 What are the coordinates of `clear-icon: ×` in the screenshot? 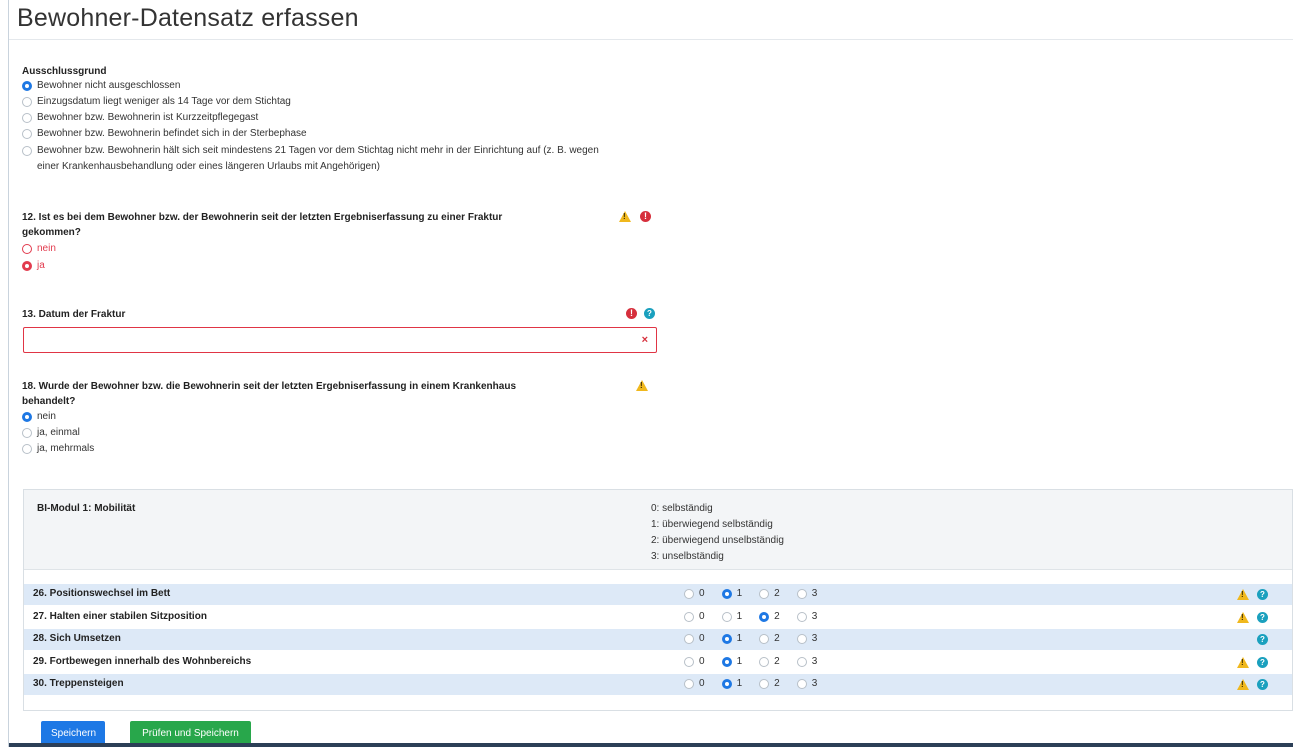 It's located at (645, 340).